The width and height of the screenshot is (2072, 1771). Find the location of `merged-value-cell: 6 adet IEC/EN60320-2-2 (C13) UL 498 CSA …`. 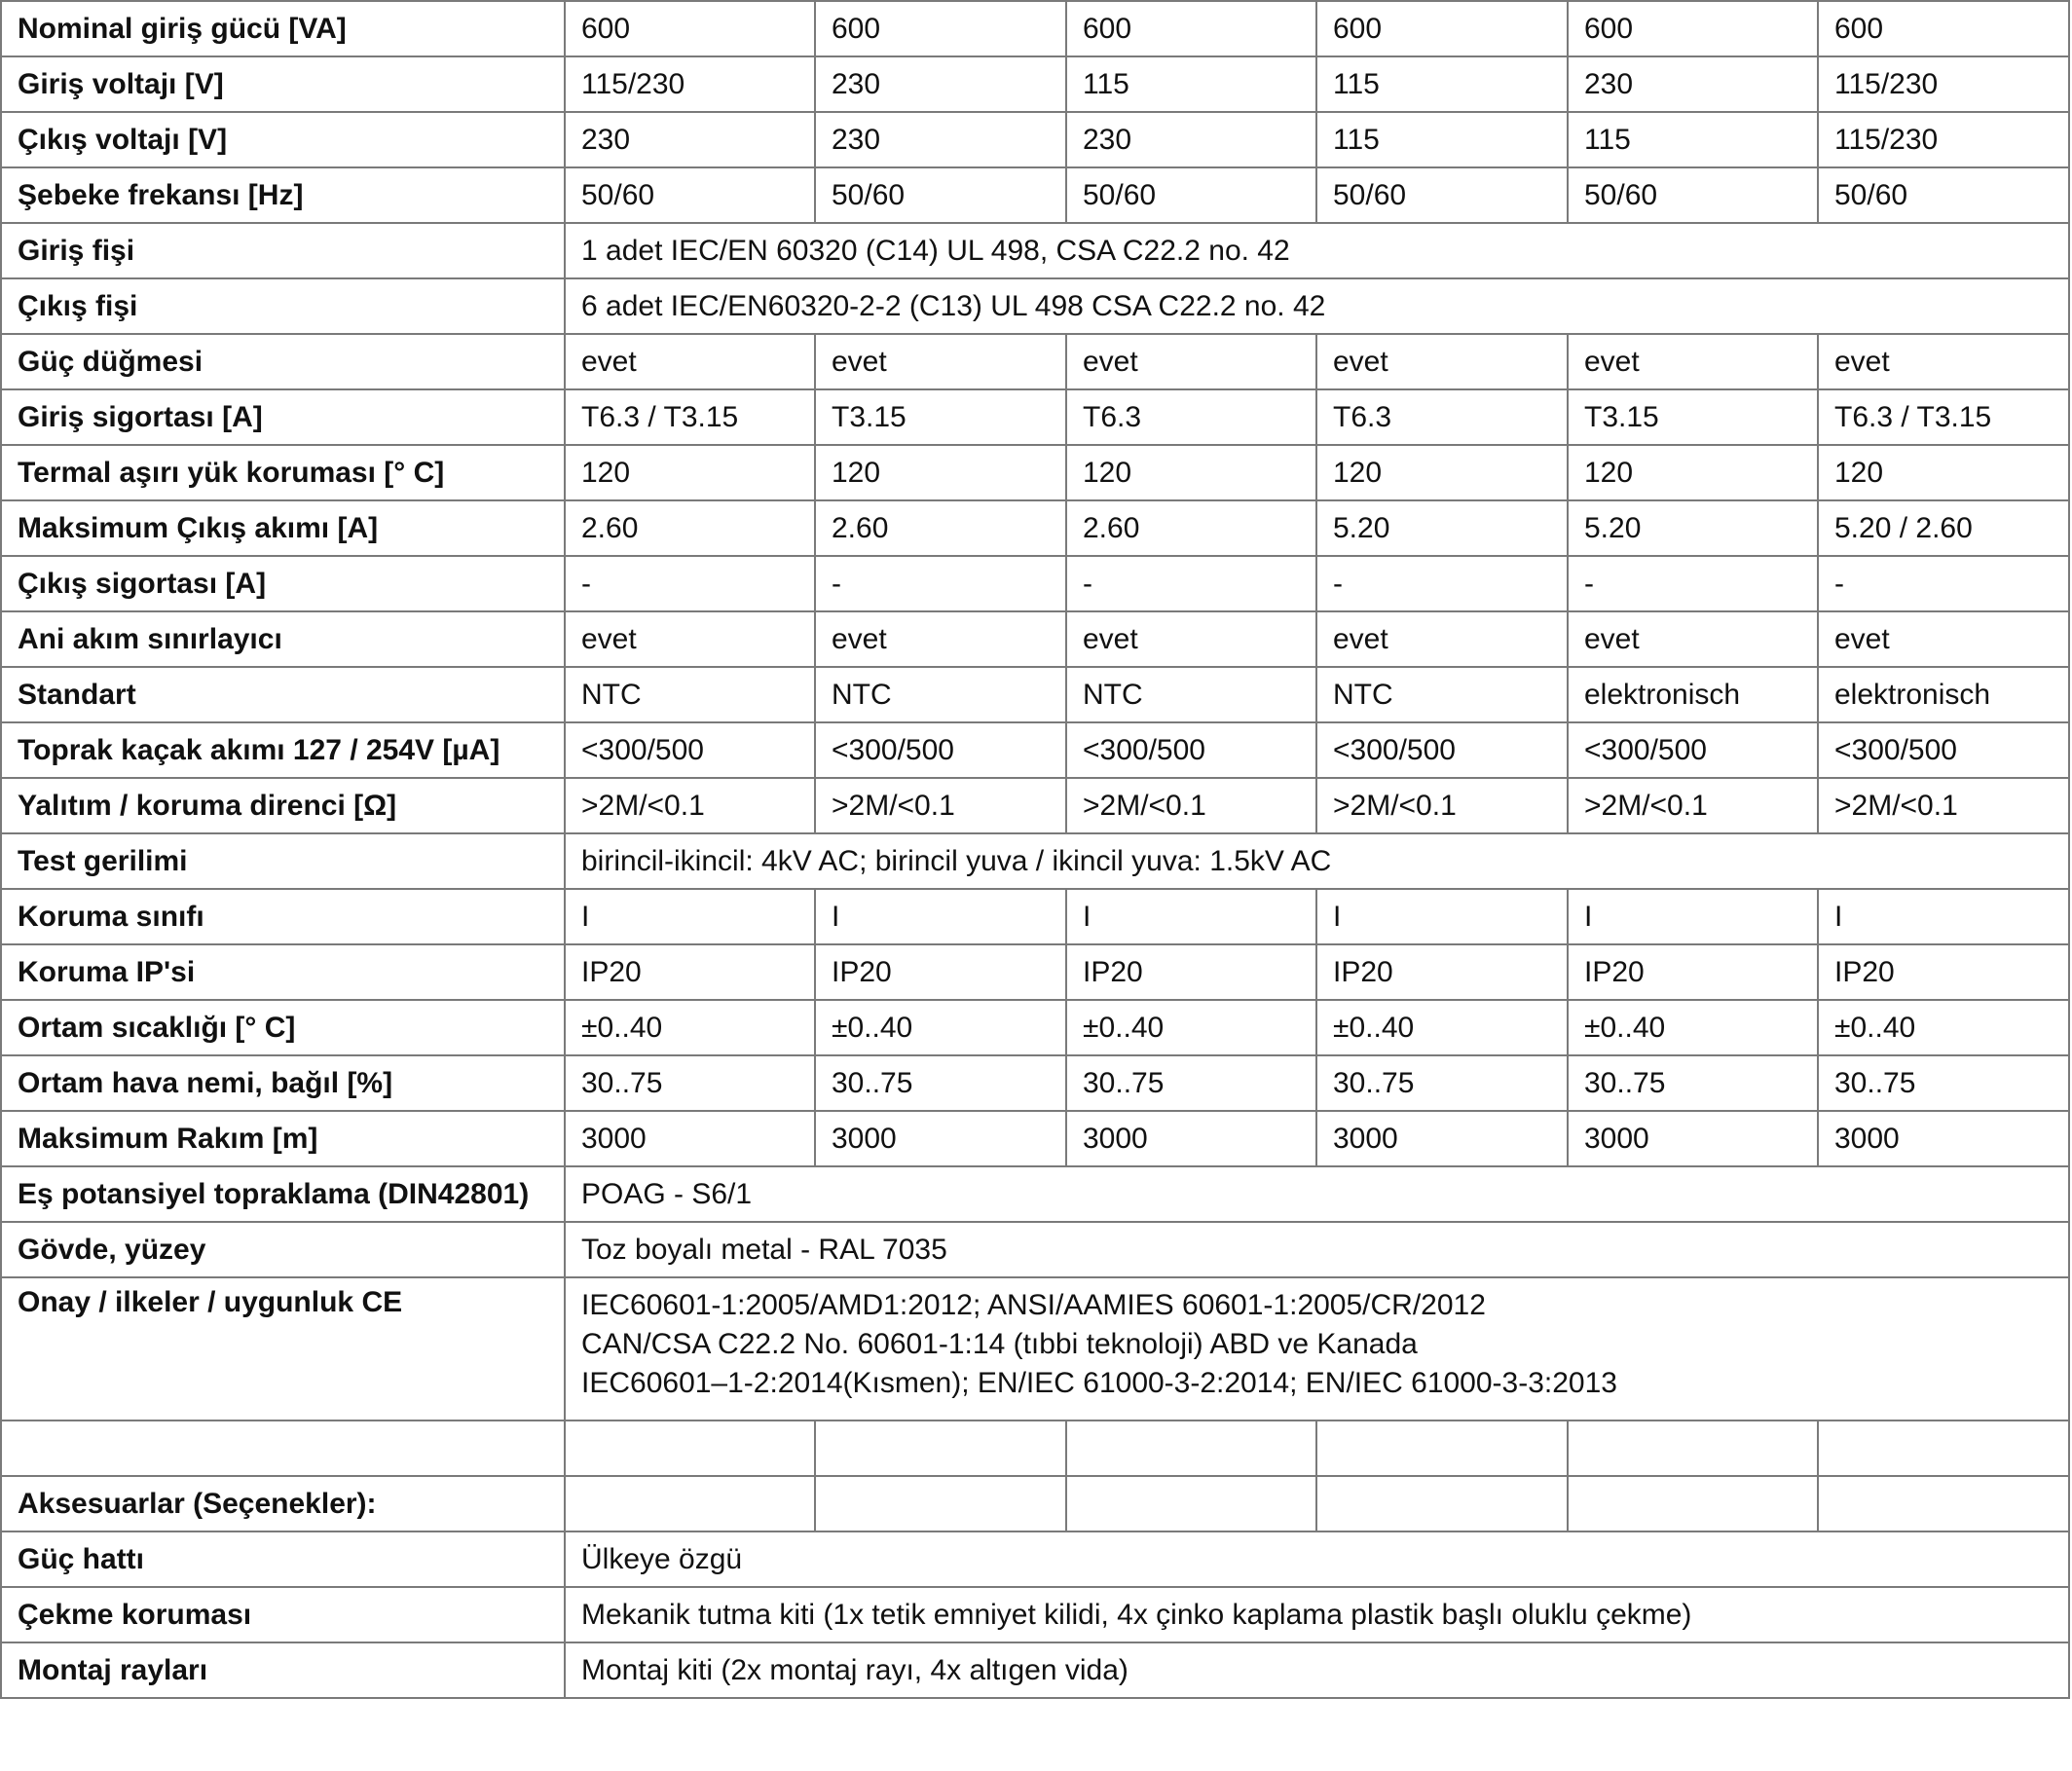

merged-value-cell: 6 adet IEC/EN60320-2-2 (C13) UL 498 CSA … is located at coordinates (1317, 306).